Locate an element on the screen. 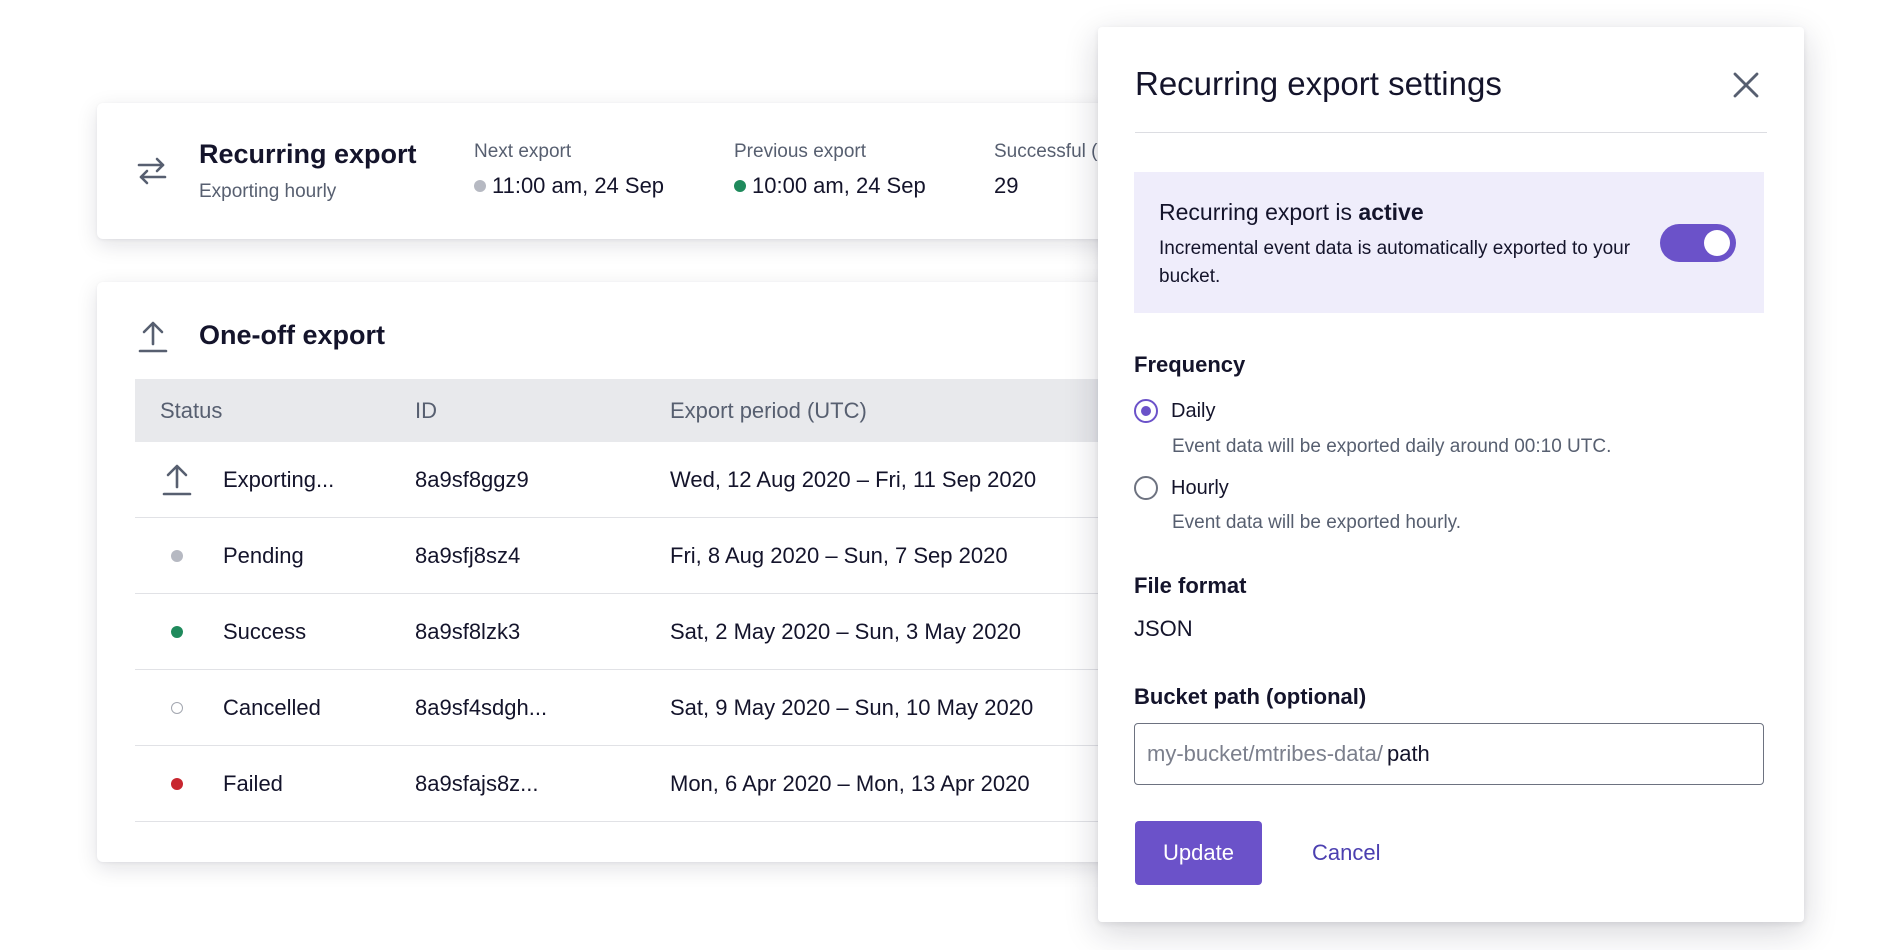 Image resolution: width=1900 pixels, height=950 pixels. row-id: 8a9sf8lzk3 is located at coordinates (468, 631).